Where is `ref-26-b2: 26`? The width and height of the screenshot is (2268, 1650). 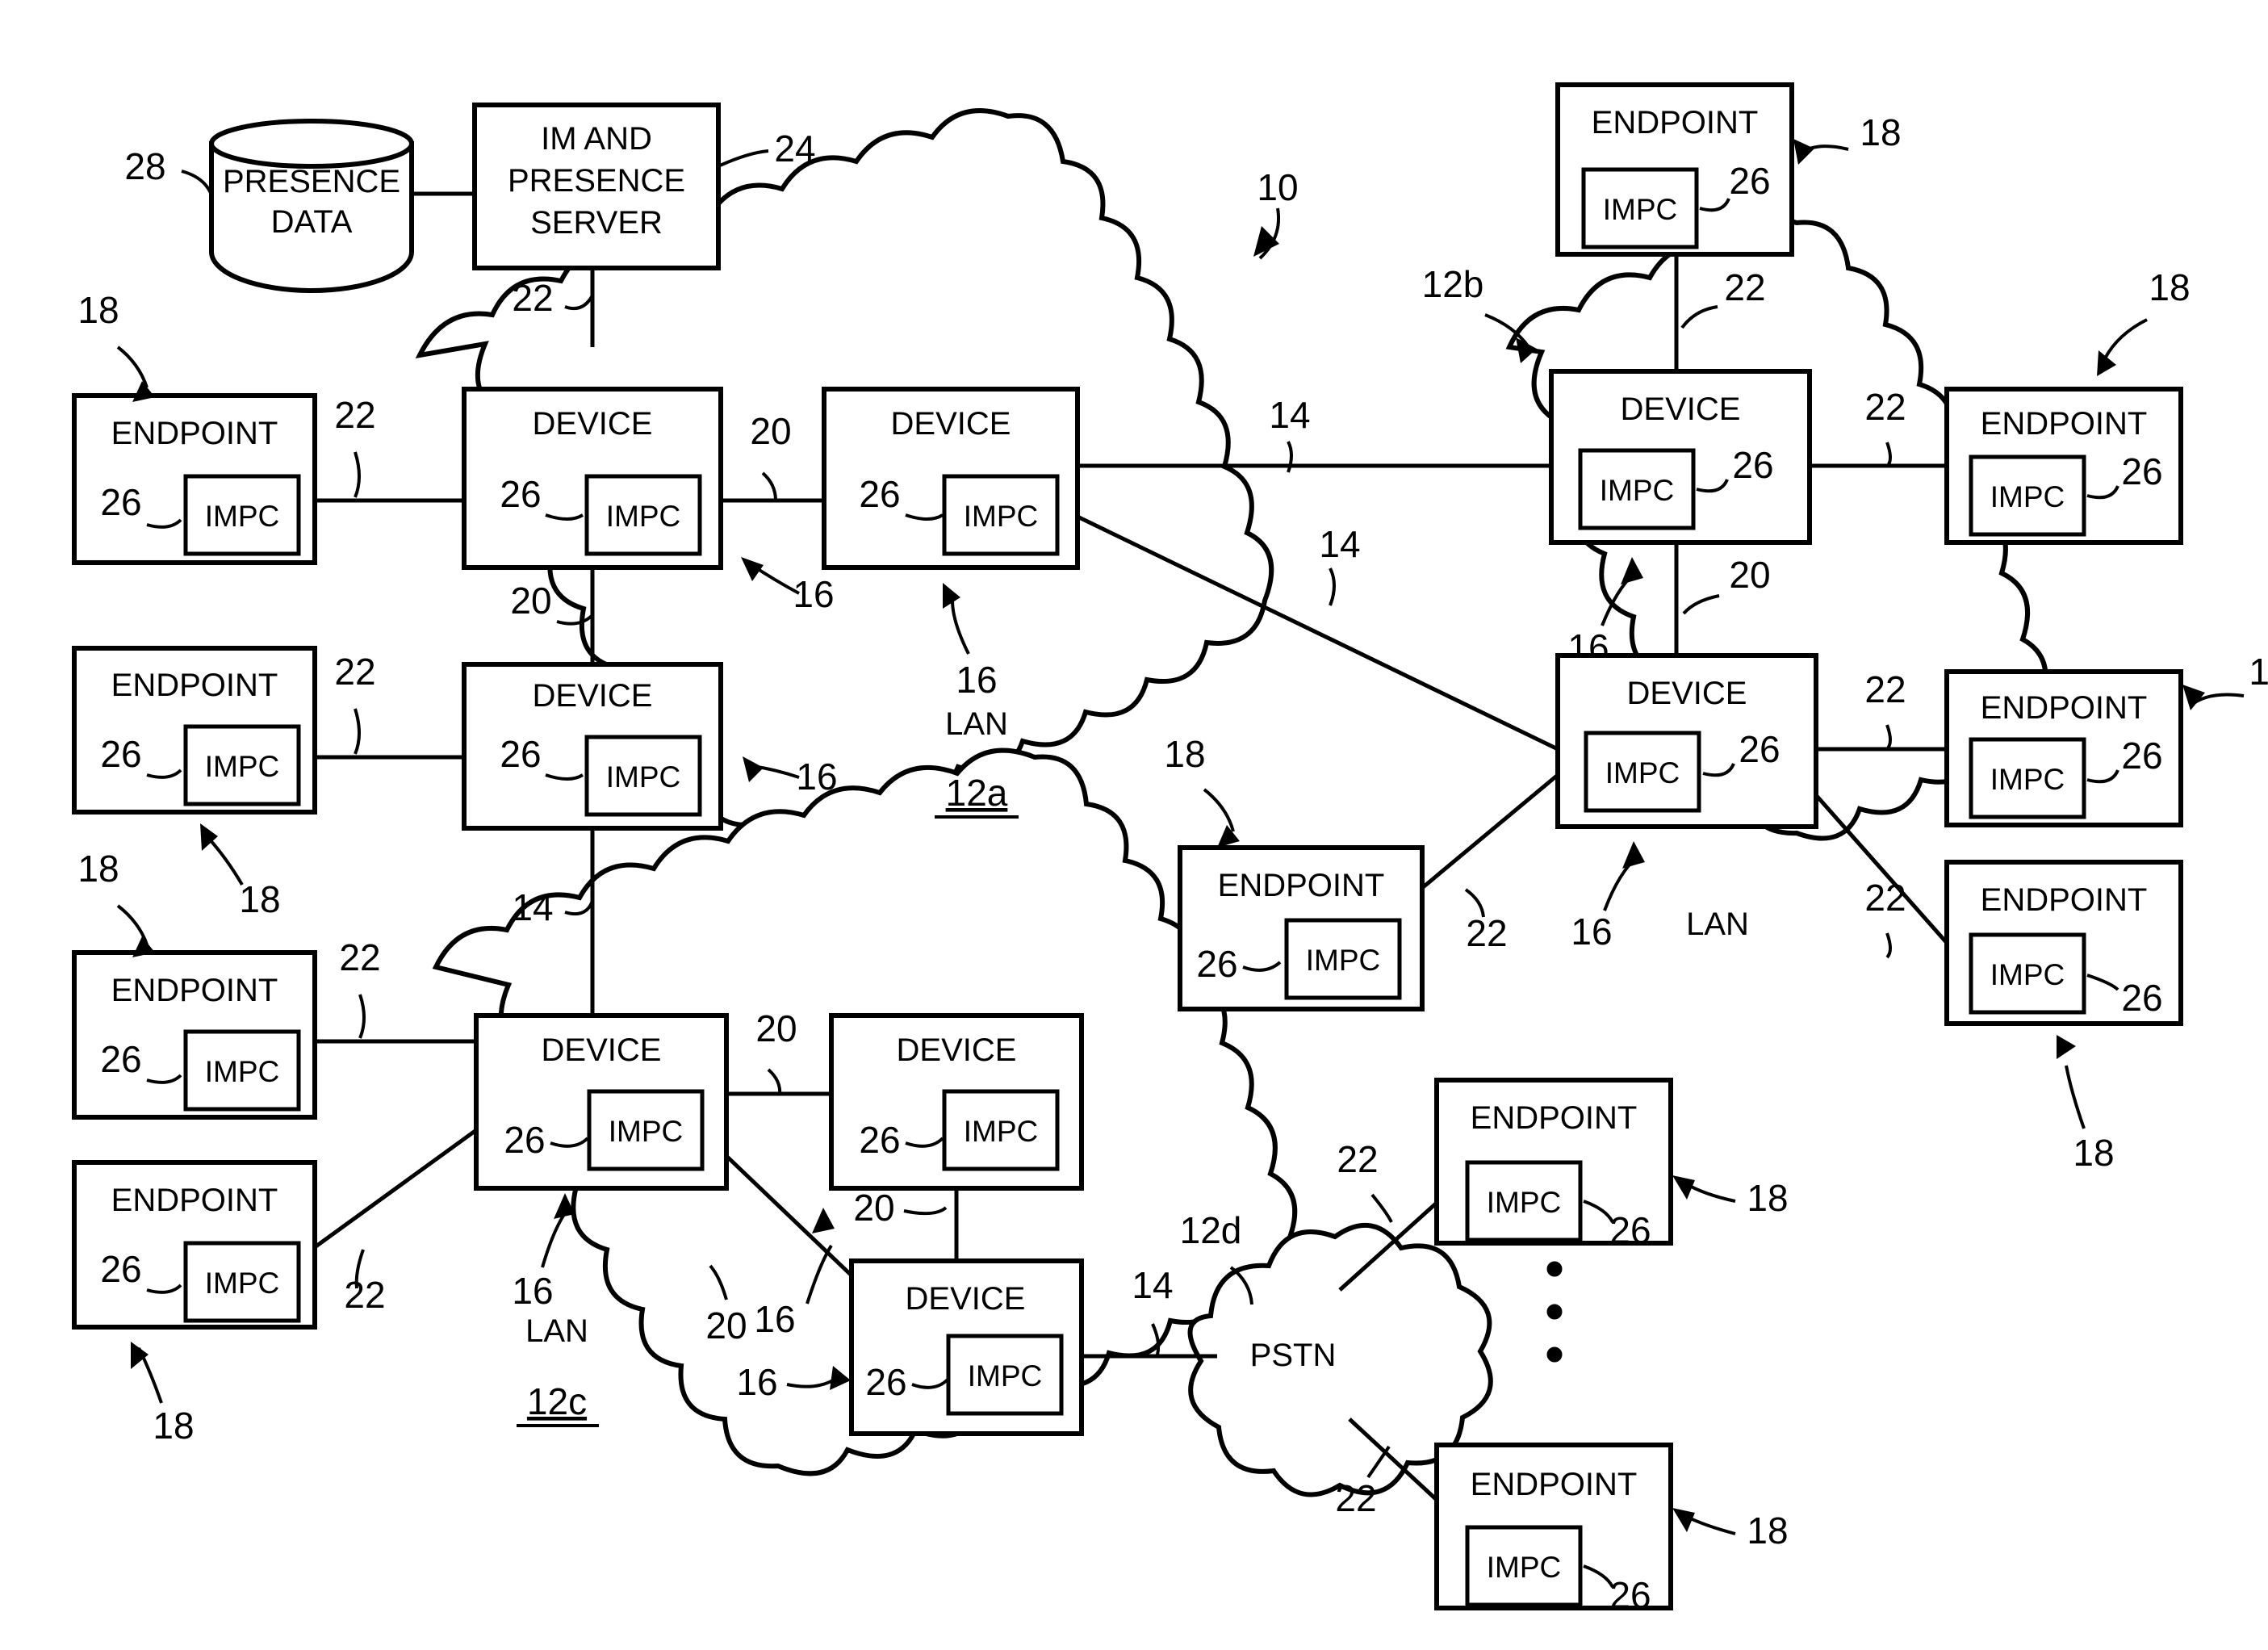
ref-26-b2: 26 is located at coordinates (1759, 749).